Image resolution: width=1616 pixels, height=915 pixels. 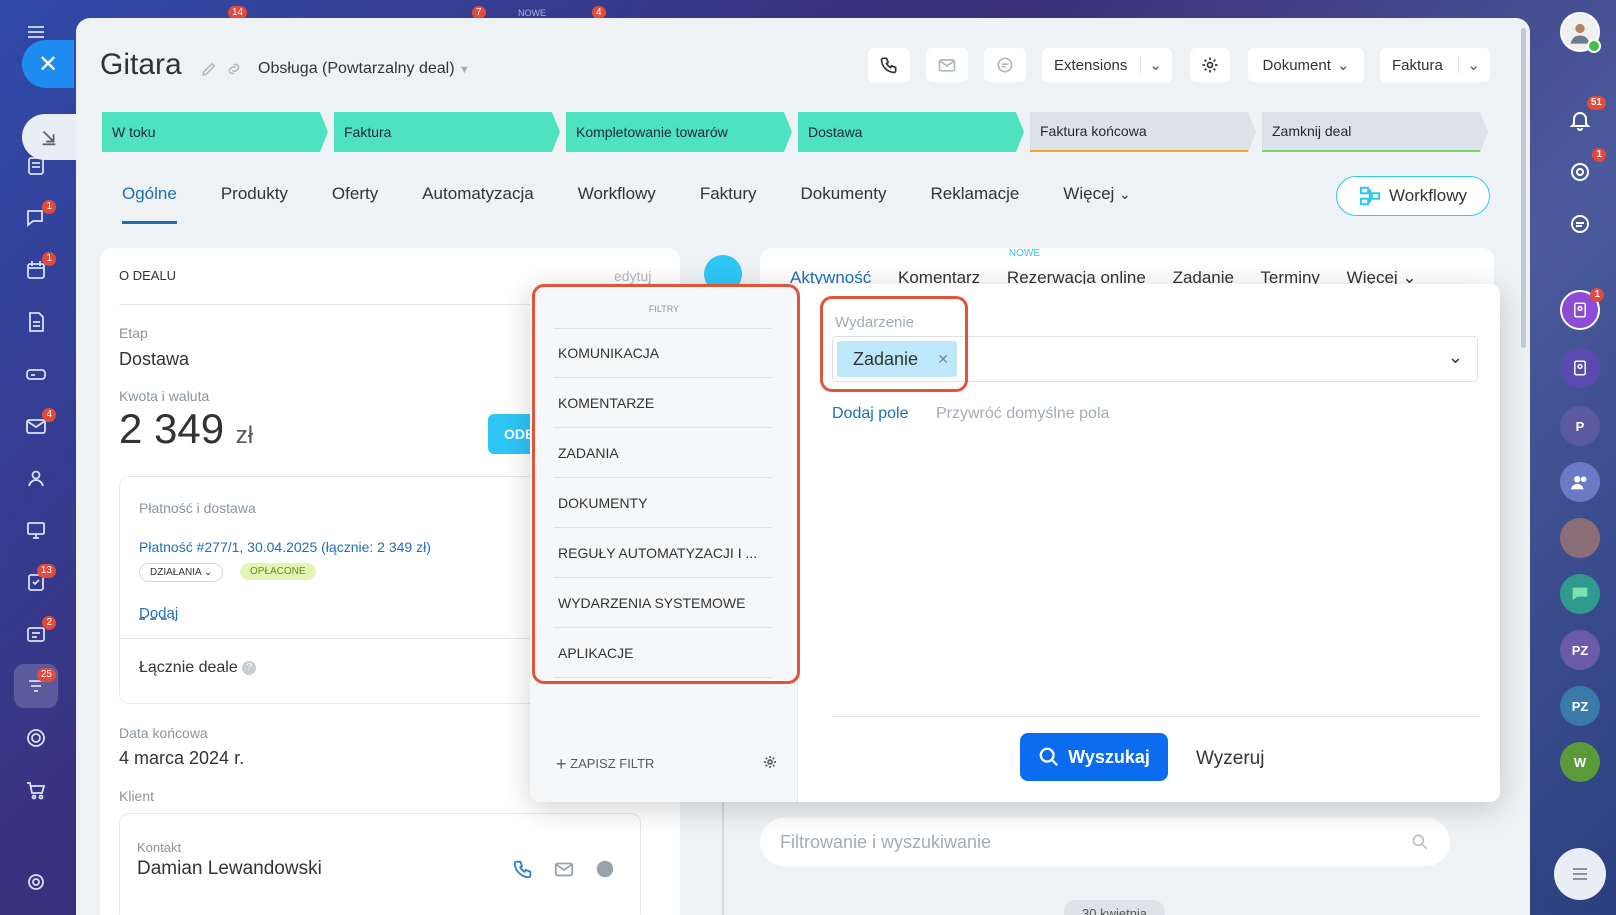 I want to click on tab-oferty: Oferty, so click(x=355, y=204).